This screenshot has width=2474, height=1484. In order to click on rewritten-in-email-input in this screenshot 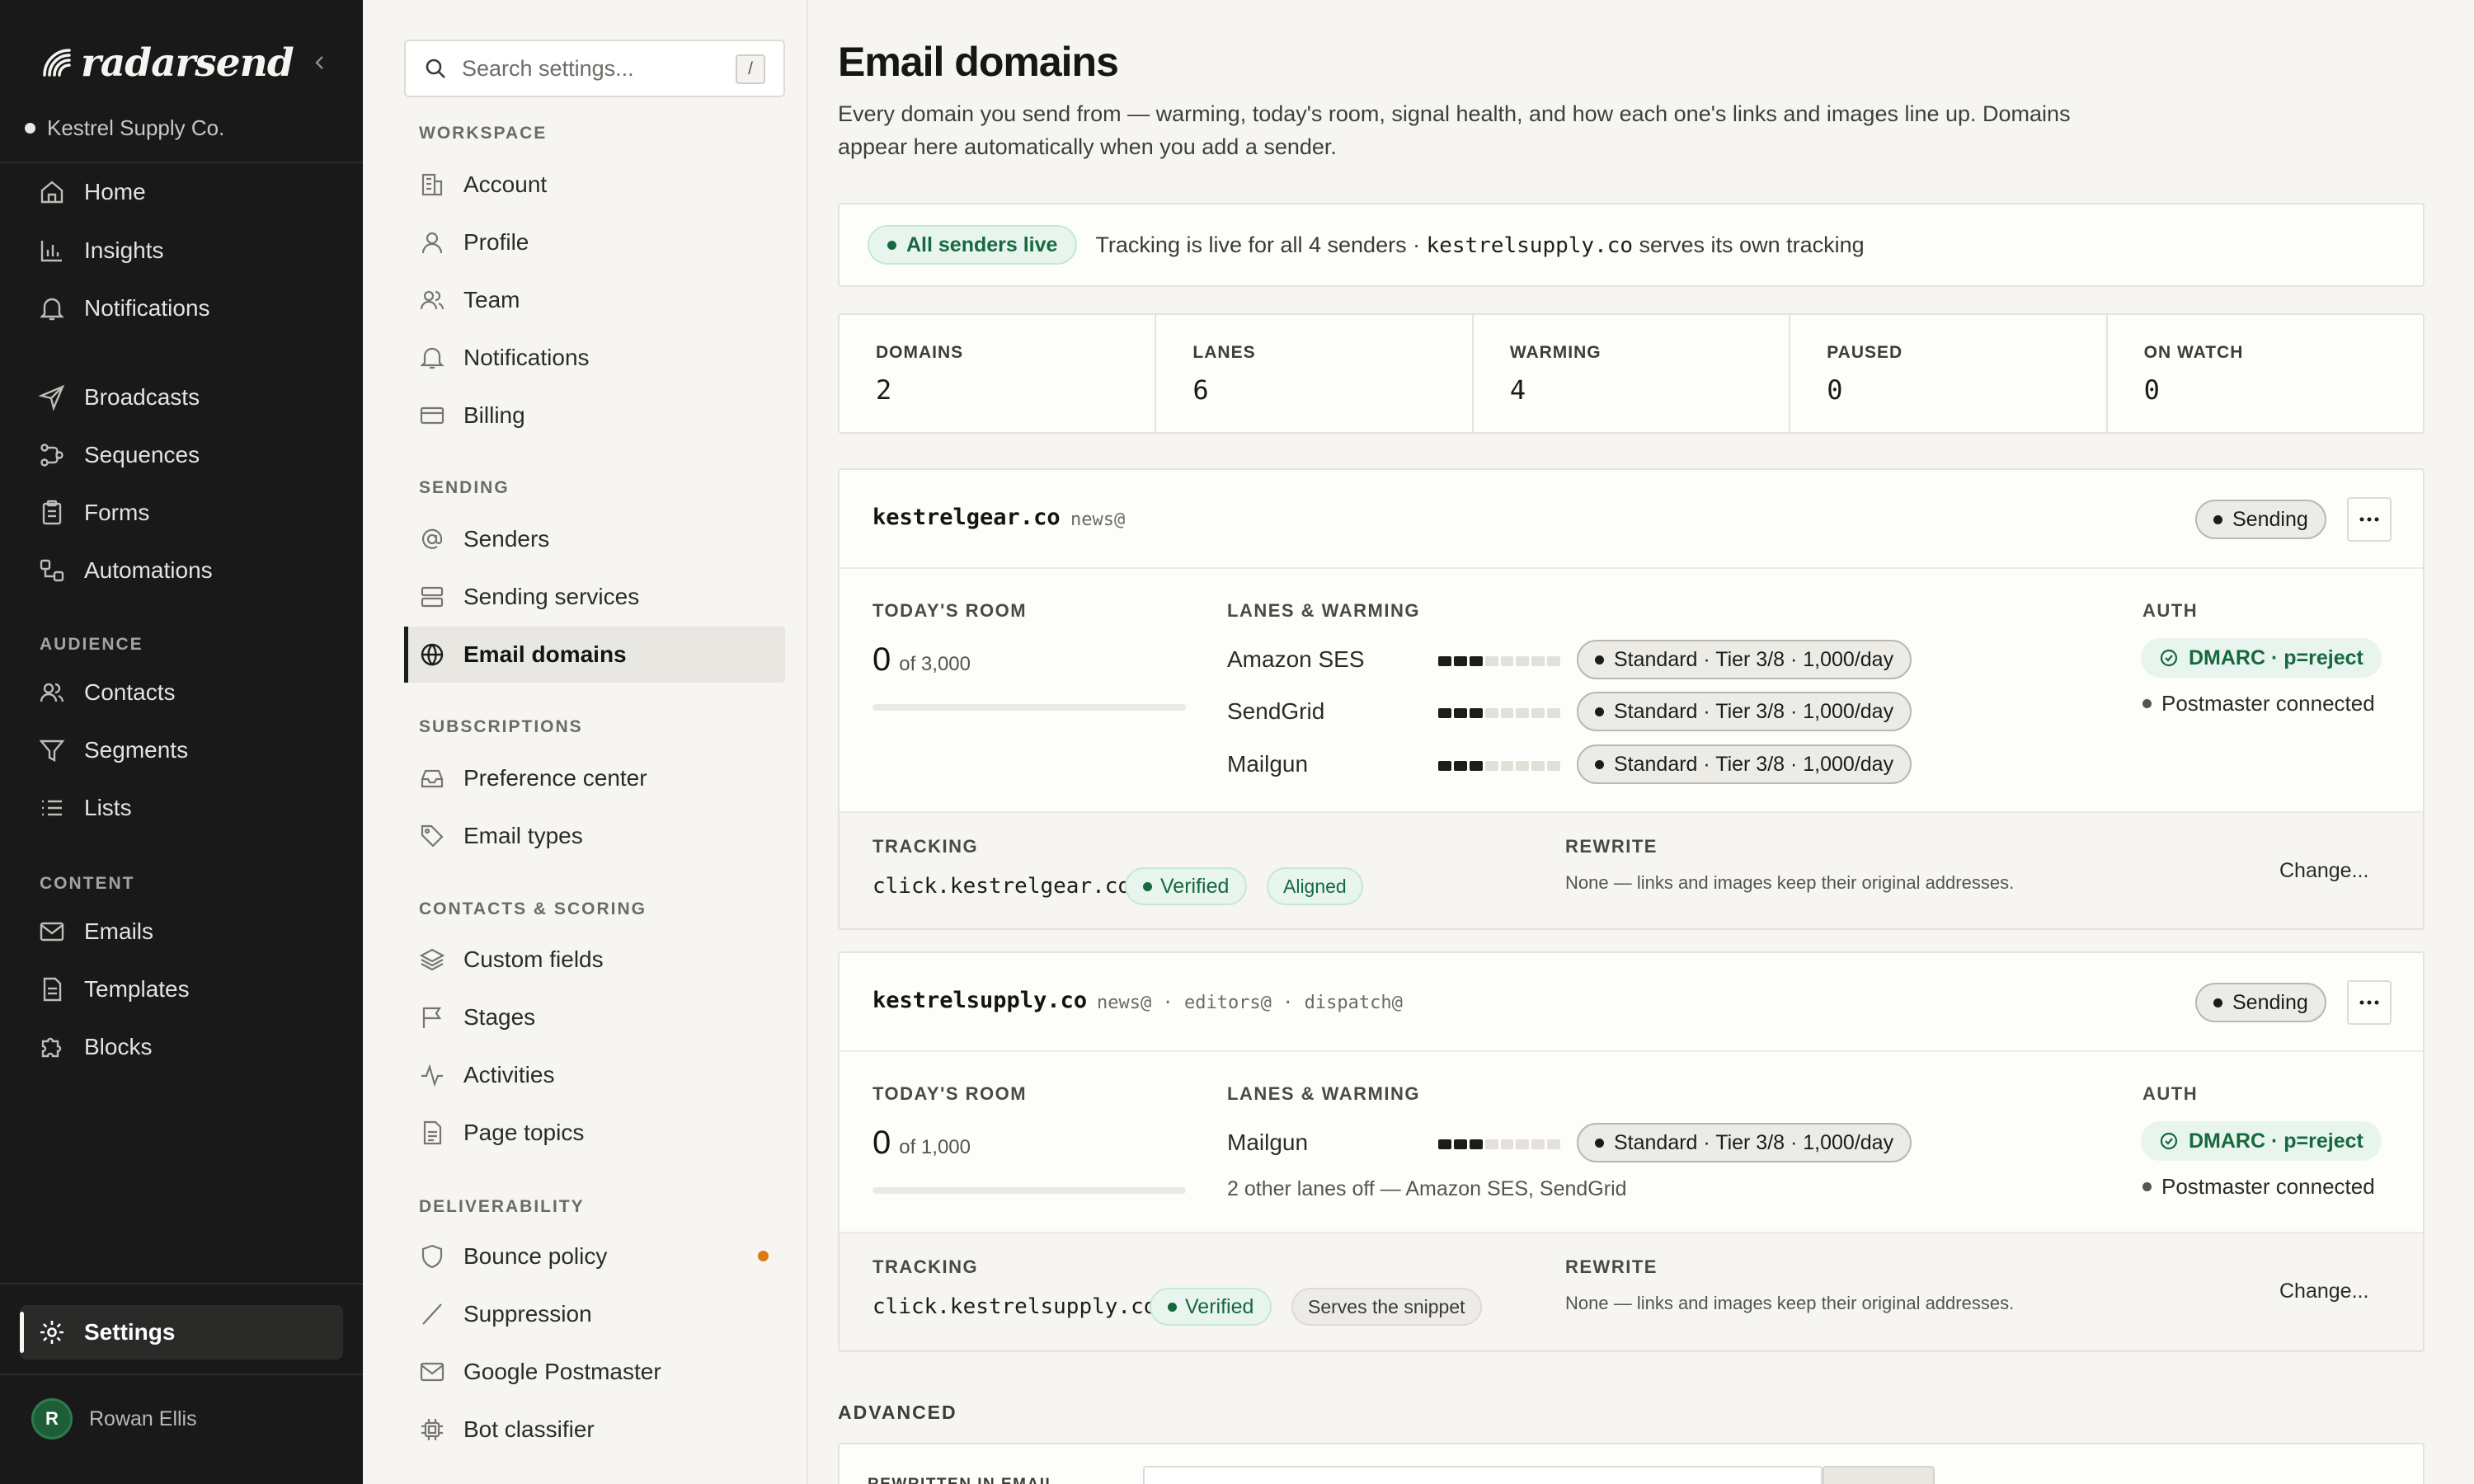, I will do `click(1483, 1475)`.